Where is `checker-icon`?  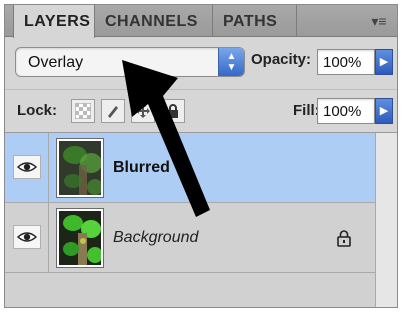 checker-icon is located at coordinates (83, 111).